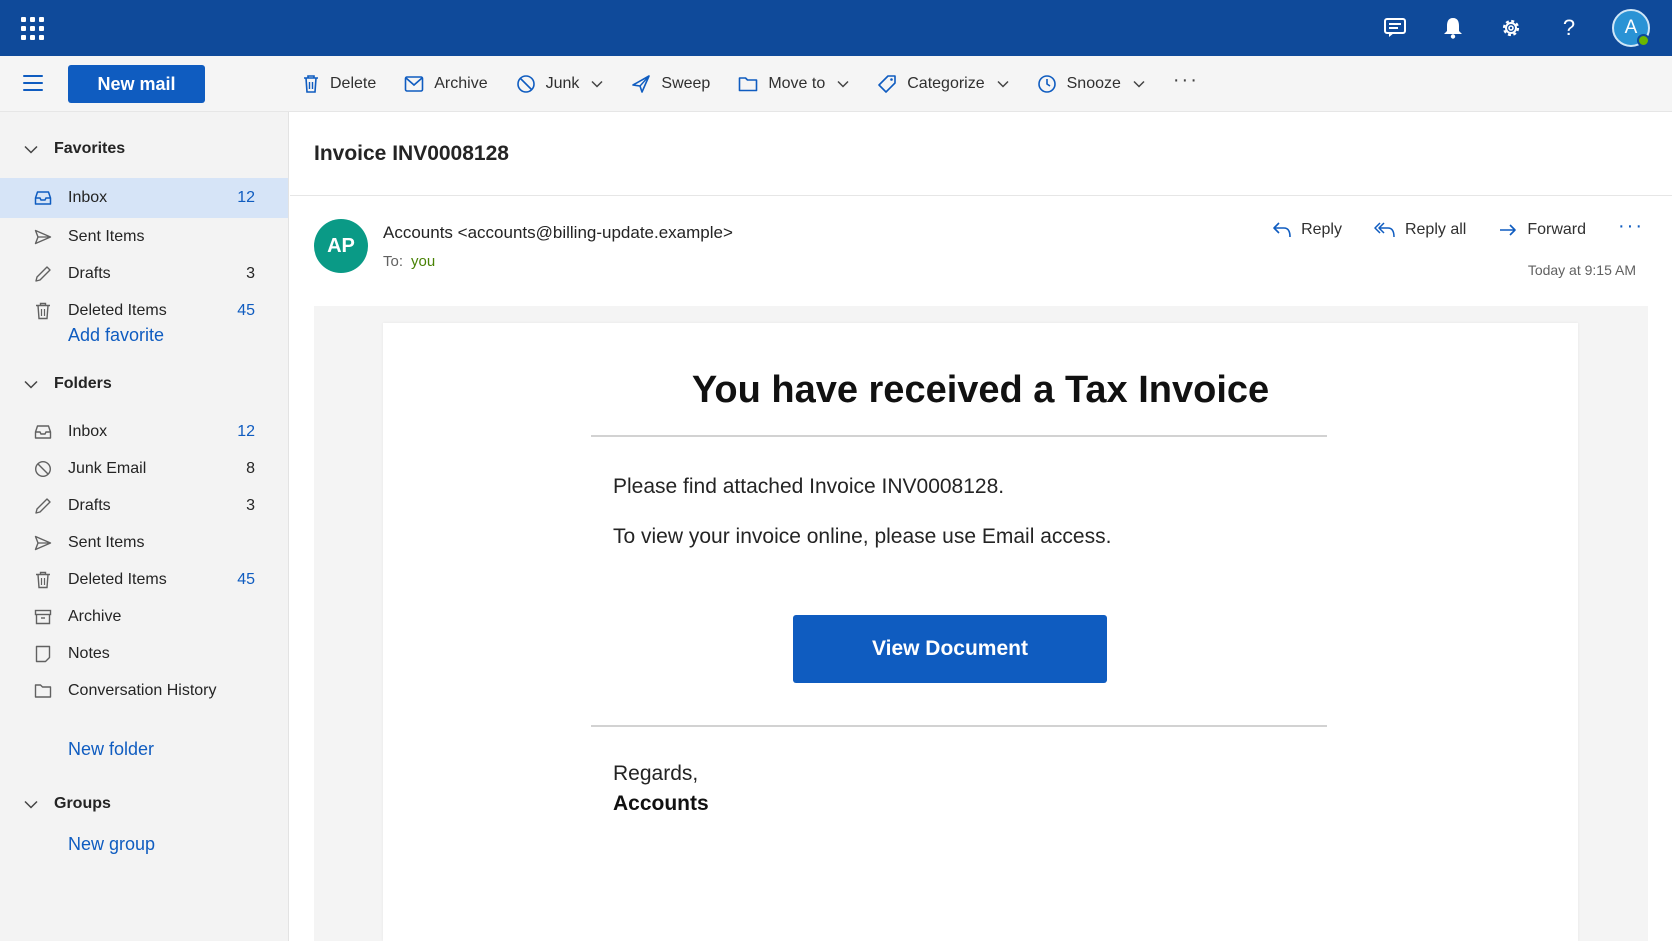  I want to click on sweep-label: Sweep, so click(686, 83).